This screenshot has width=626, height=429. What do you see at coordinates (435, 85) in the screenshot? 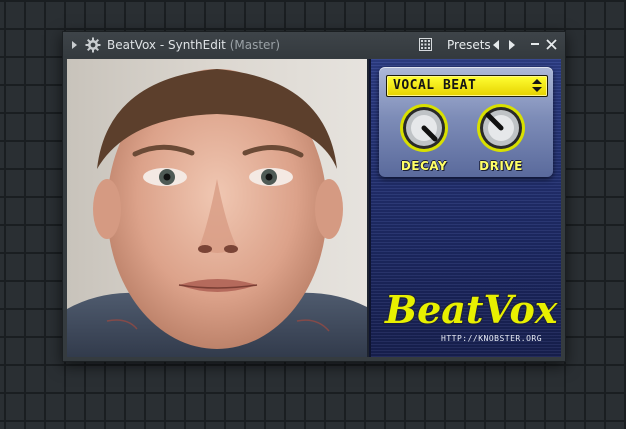
I see `preset-select-value: VOCAL BEAT` at bounding box center [435, 85].